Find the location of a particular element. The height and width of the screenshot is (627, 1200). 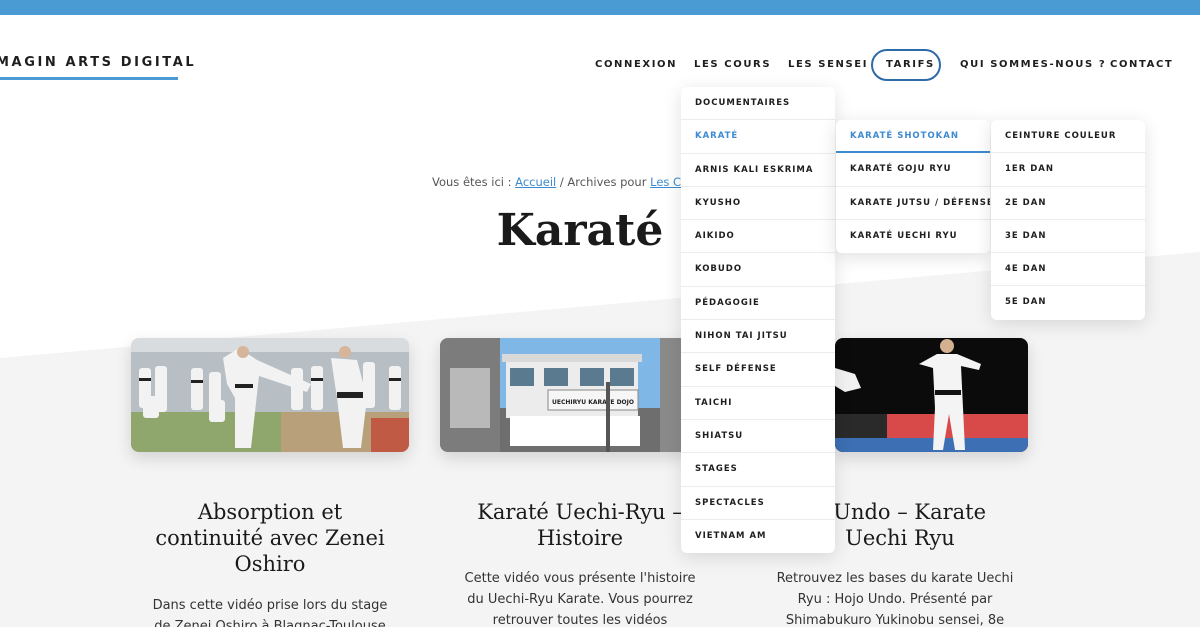

menu-item-self-defense: SELF DÉFENSE is located at coordinates (758, 370).